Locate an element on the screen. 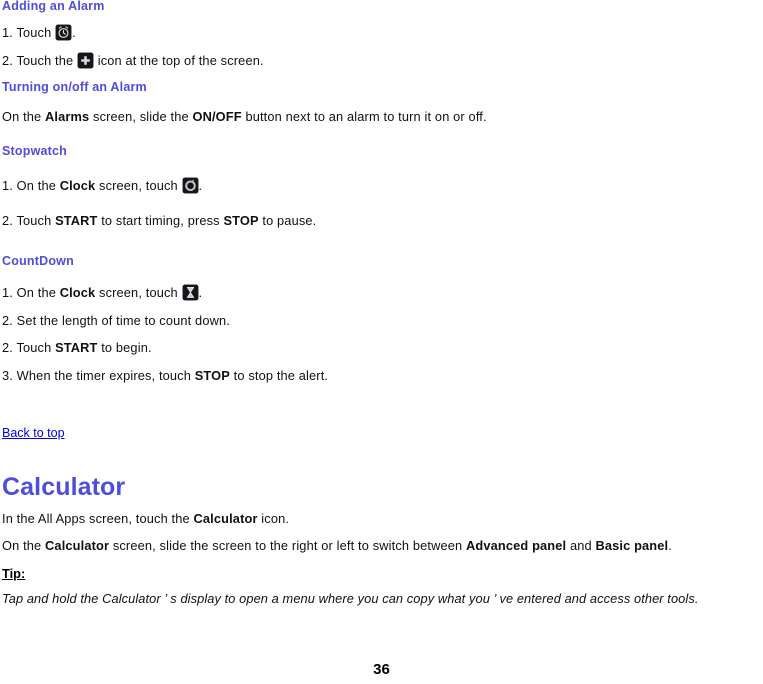  step-text-suffix: to stop the alert. is located at coordinates (279, 375).